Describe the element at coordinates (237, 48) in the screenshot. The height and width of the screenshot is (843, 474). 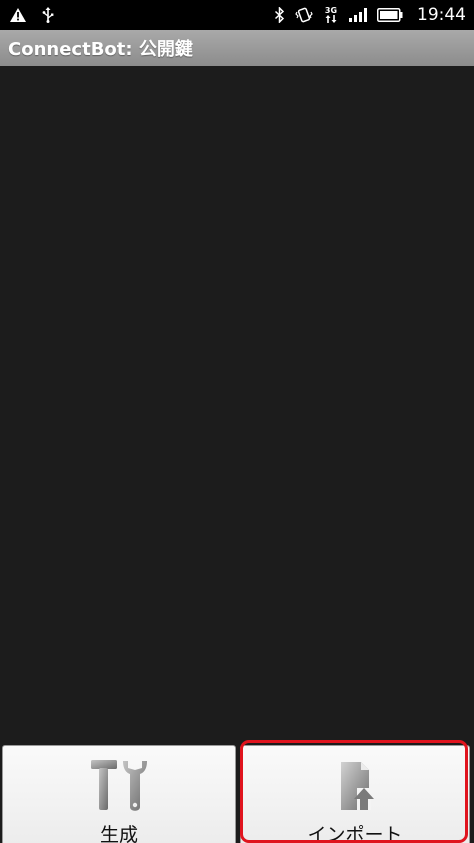
I see `title-bar: ConnectBot: 公開鍵` at that location.